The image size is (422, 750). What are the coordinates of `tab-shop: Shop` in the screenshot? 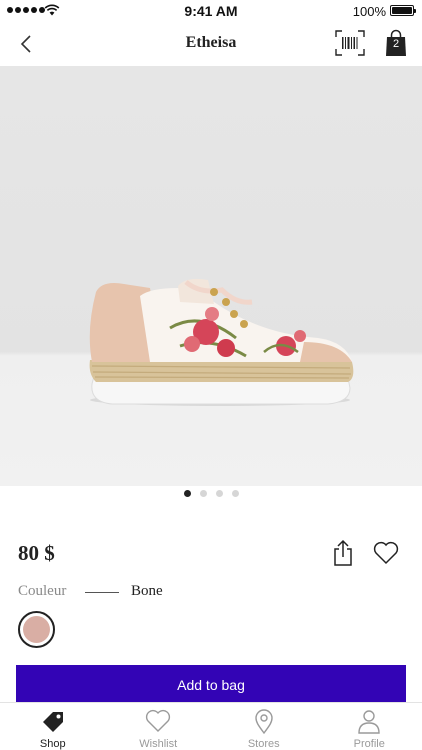 It's located at (53, 726).